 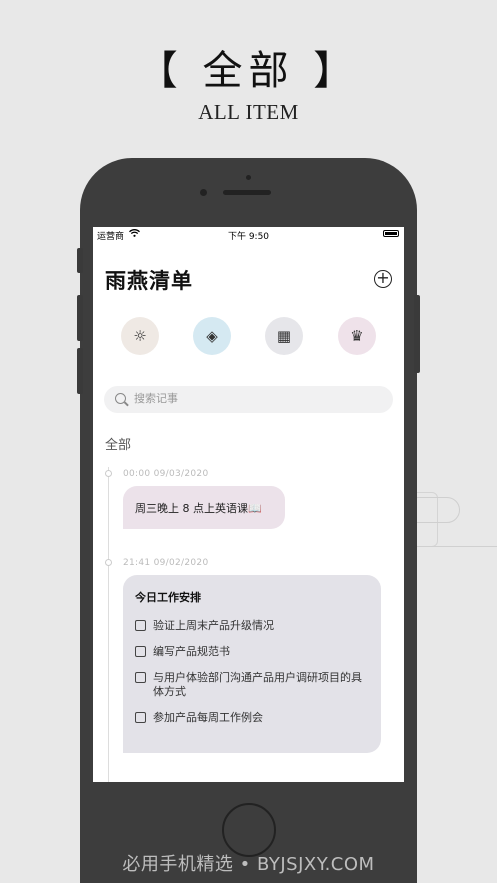 What do you see at coordinates (248, 864) in the screenshot?
I see `watermark: 必用手机精选 • BYJSJXY.COM` at bounding box center [248, 864].